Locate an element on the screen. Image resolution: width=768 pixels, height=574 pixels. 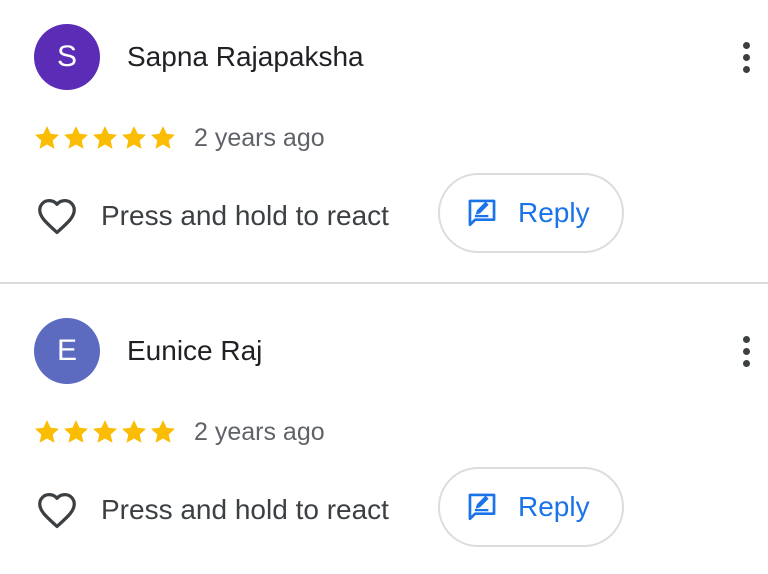
reviewer-name: Sapna Rajapaksha is located at coordinates (245, 57).